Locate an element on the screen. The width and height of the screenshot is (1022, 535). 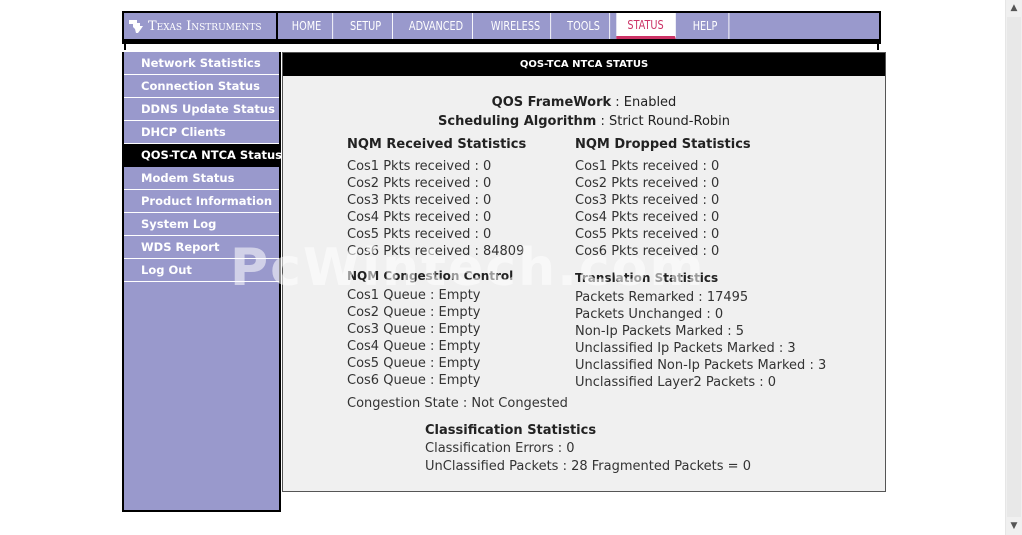
sidebar-item-product-information: Product Information is located at coordinates (201, 201).